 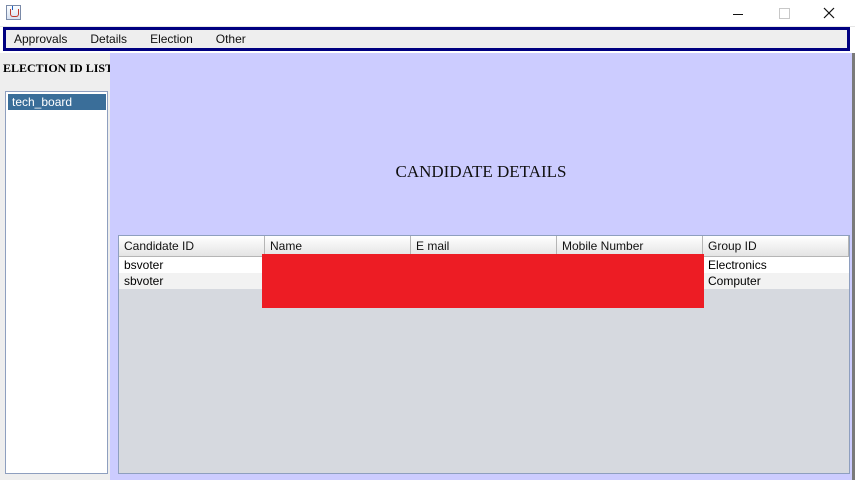 I want to click on column-header-email: E mail, so click(x=484, y=246).